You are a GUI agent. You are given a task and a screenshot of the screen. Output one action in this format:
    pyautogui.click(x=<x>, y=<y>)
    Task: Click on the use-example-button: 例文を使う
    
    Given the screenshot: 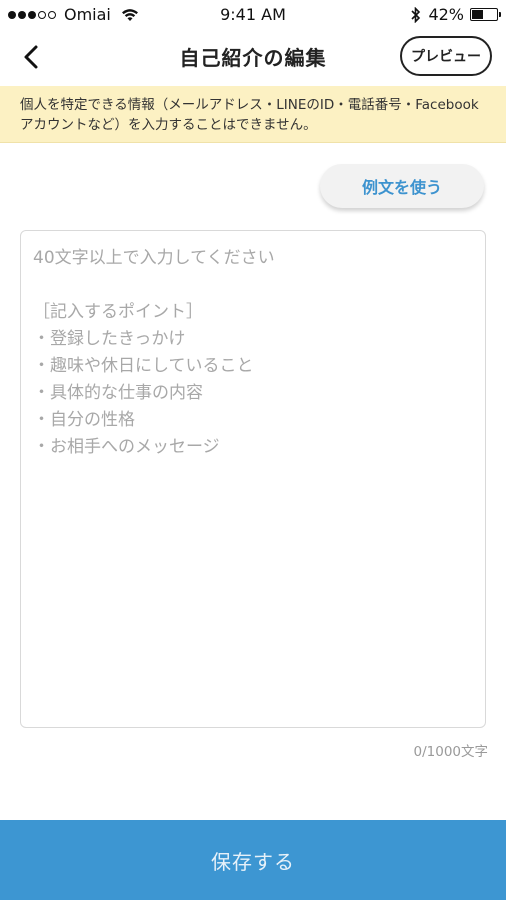 What is the action you would take?
    pyautogui.click(x=402, y=186)
    